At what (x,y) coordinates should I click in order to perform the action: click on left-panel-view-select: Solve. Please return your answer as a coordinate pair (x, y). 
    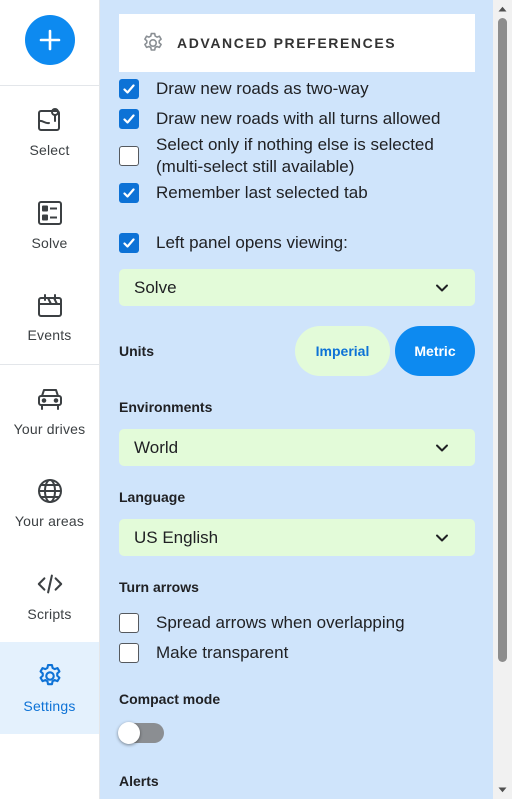
    Looking at the image, I should click on (297, 287).